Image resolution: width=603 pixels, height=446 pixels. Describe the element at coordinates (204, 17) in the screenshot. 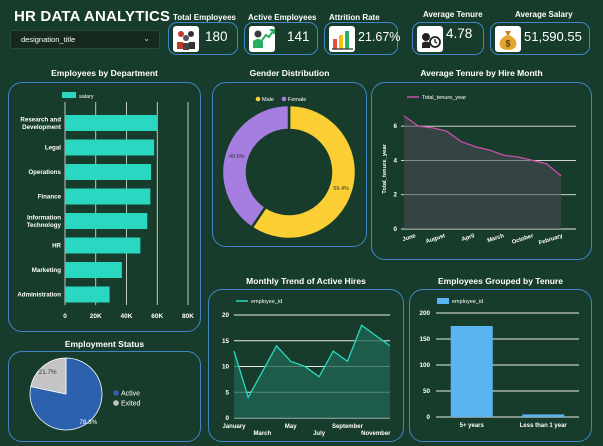

I see `kpi-total-employees-label: Total Employees` at that location.